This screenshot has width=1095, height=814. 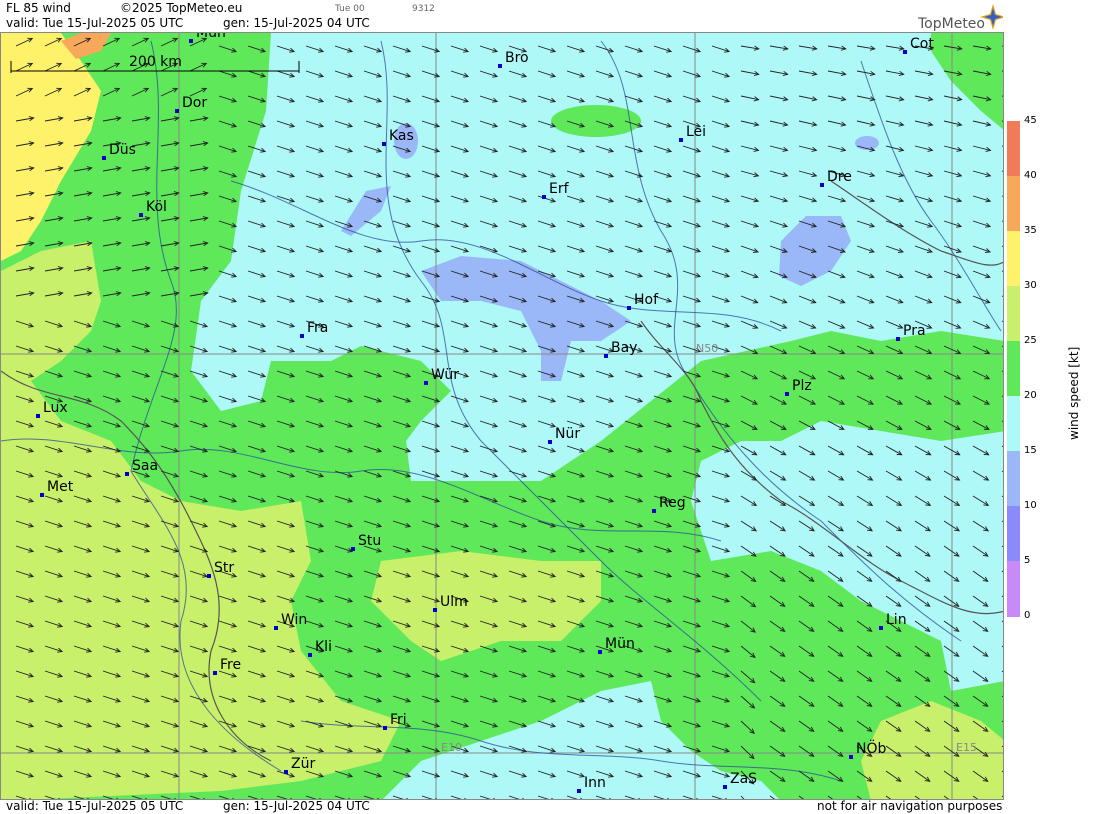 I want to click on city-label: Lux, so click(x=55, y=408).